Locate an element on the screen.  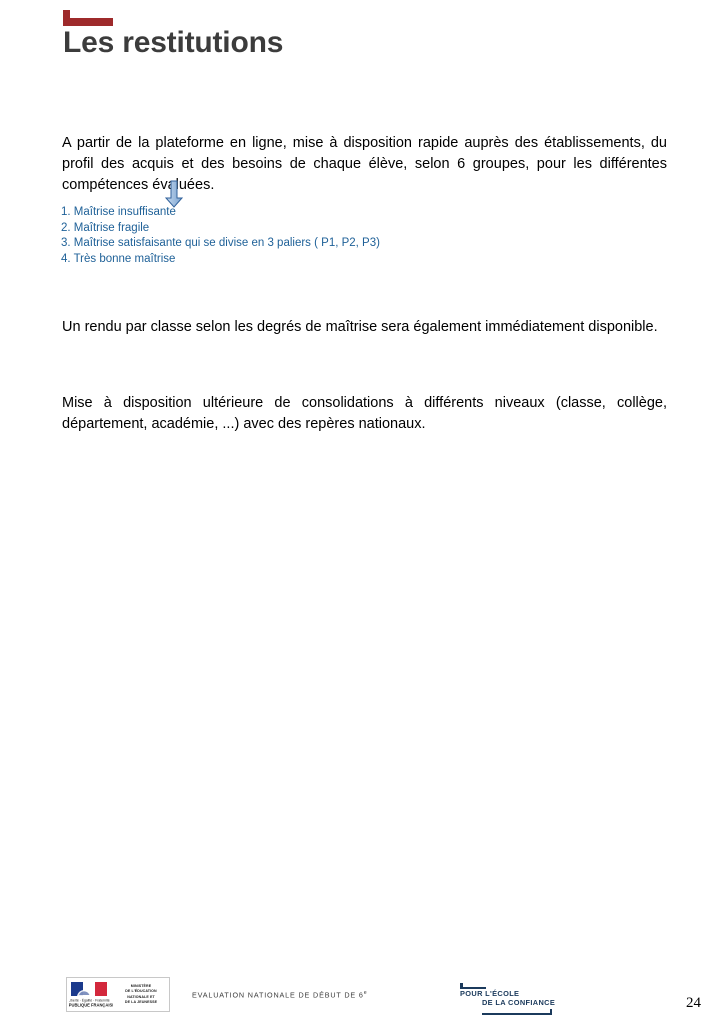
ministry-line-4: DE LA JEUNESSE is located at coordinates (141, 1002).